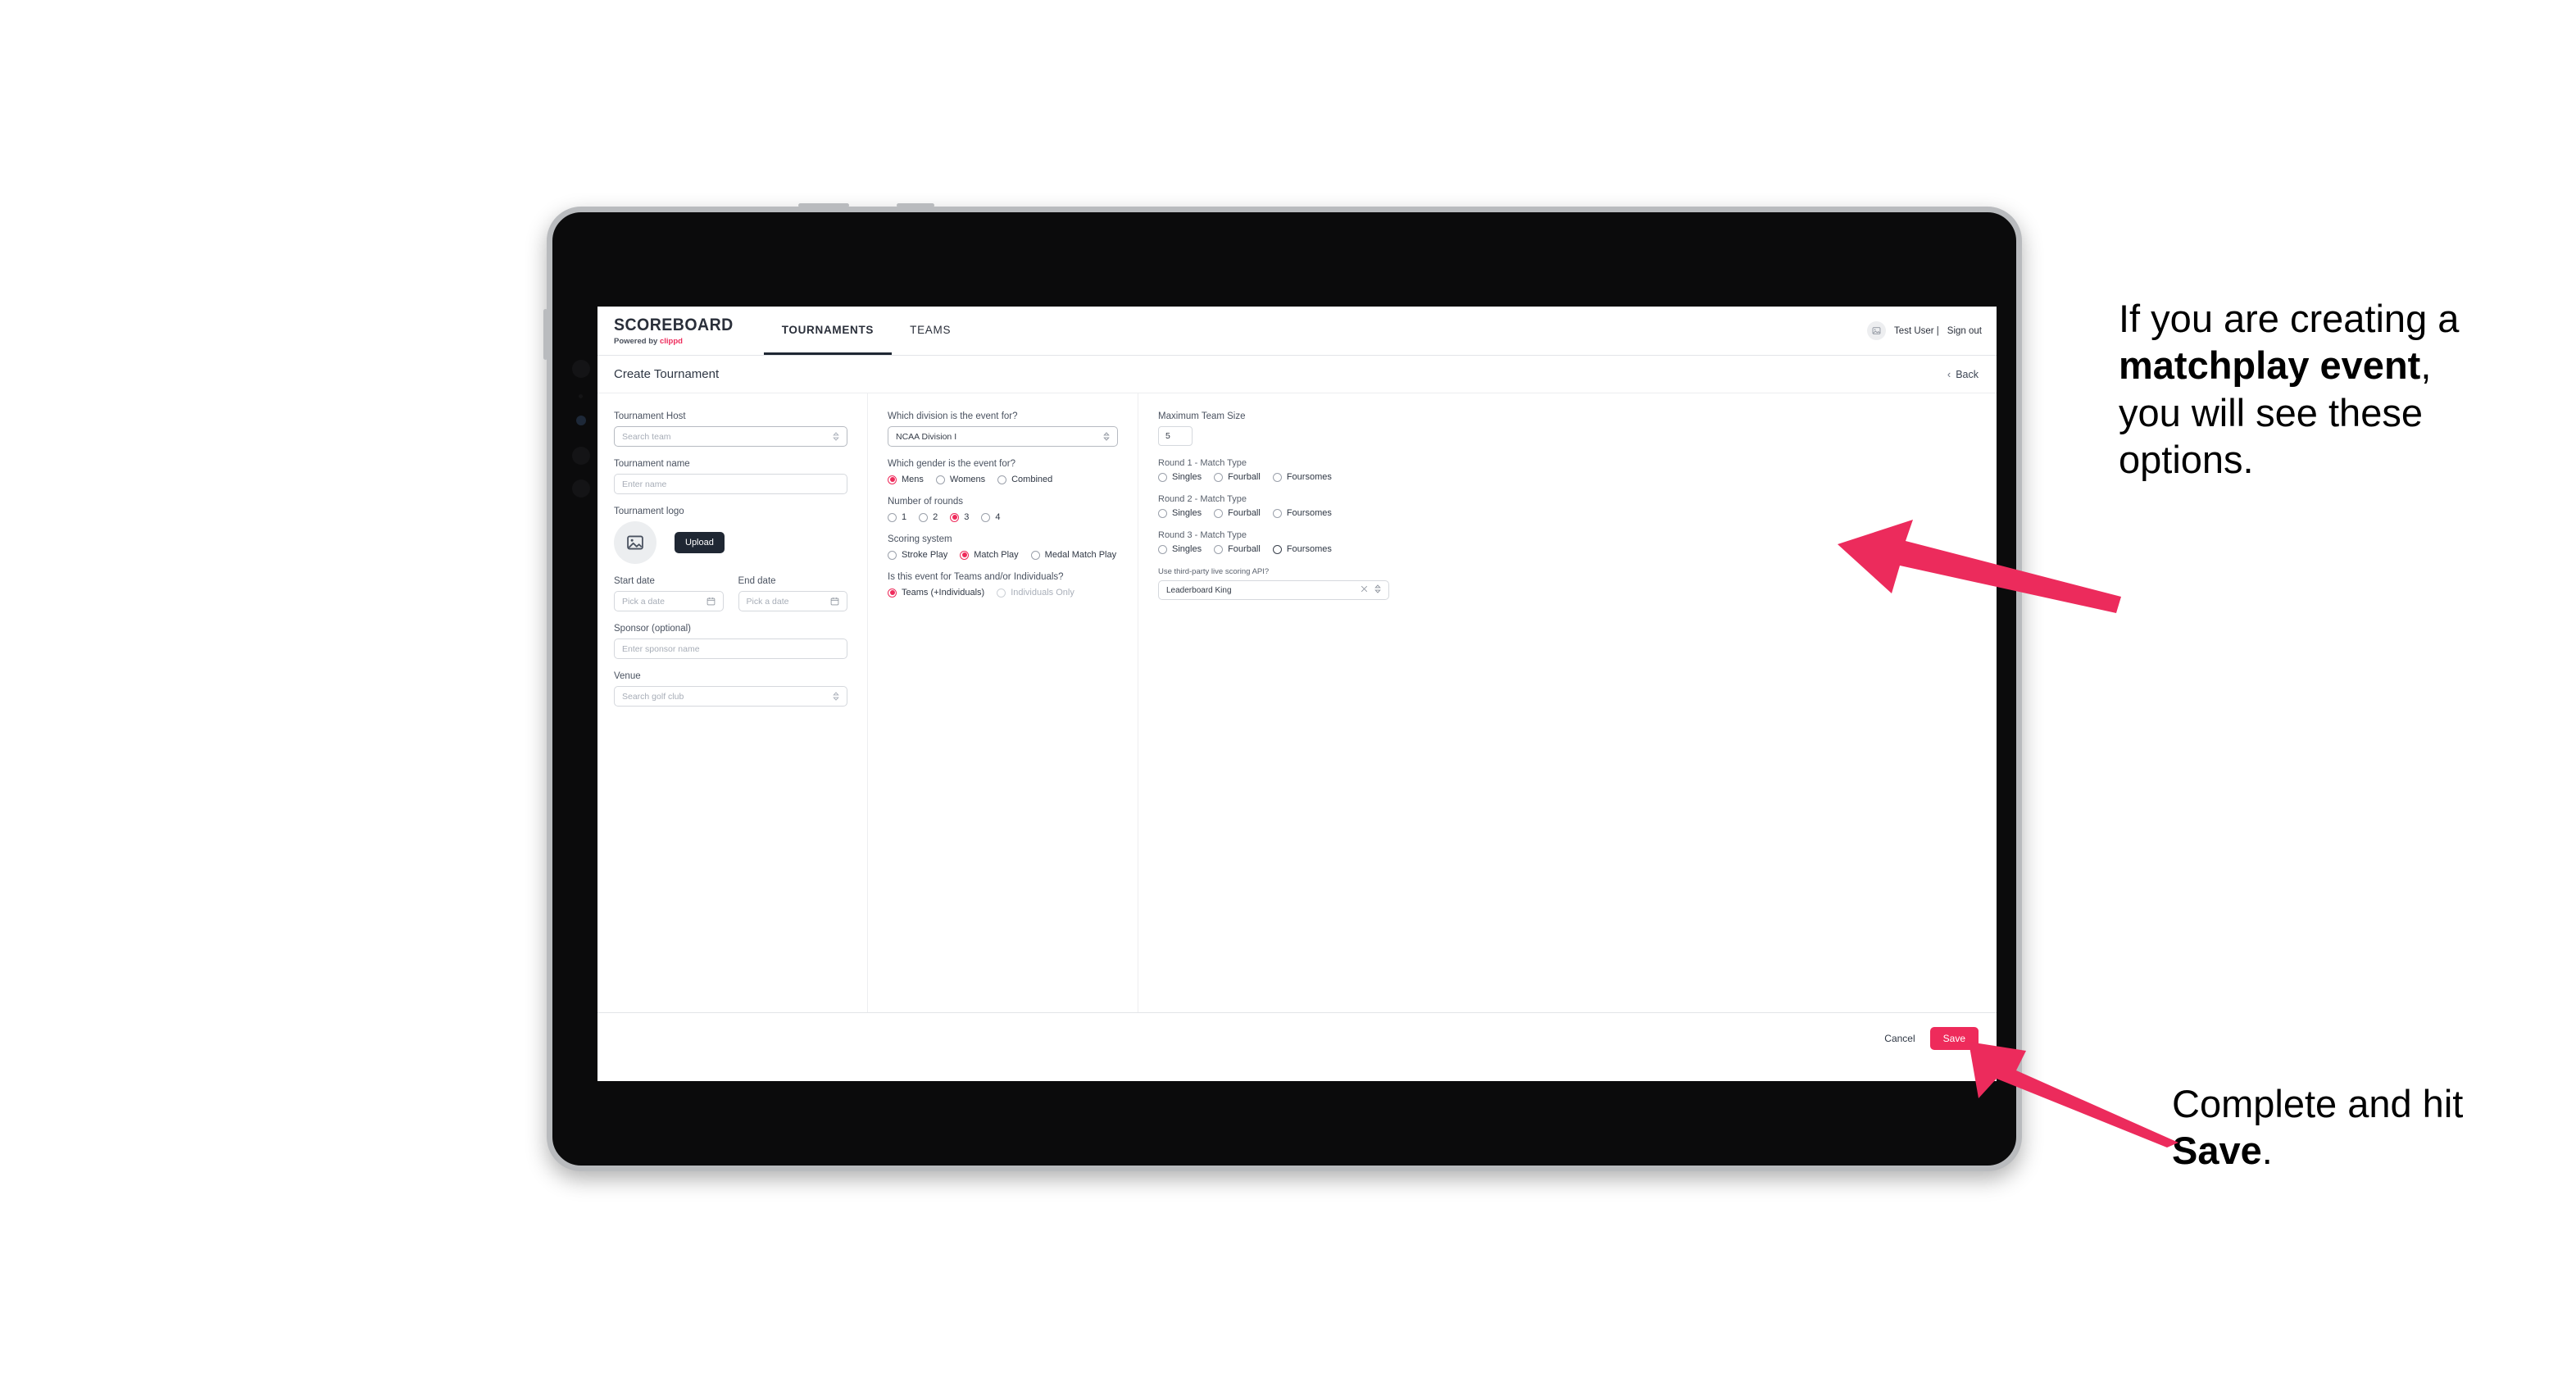  I want to click on power-button, so click(823, 205).